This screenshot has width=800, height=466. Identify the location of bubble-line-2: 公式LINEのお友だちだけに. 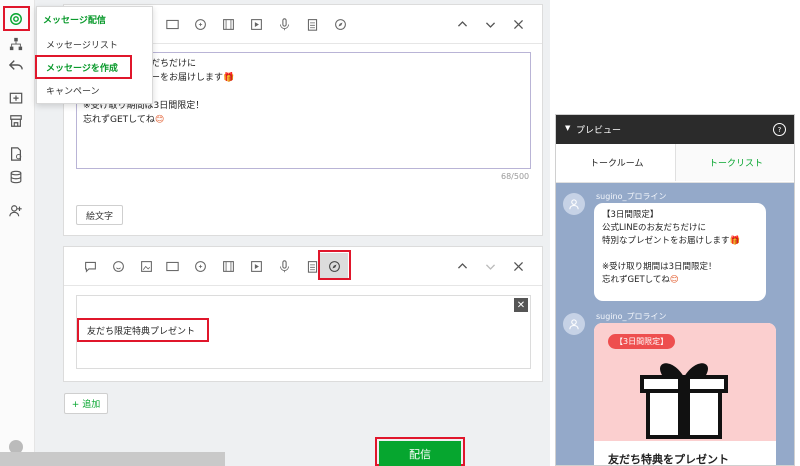
(654, 228).